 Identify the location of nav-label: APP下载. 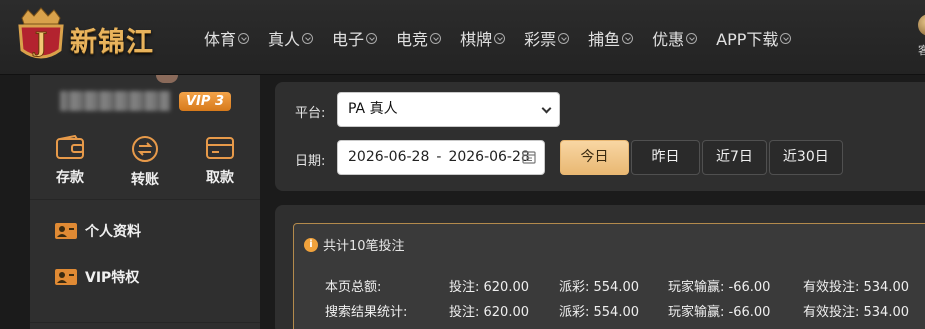
(747, 39).